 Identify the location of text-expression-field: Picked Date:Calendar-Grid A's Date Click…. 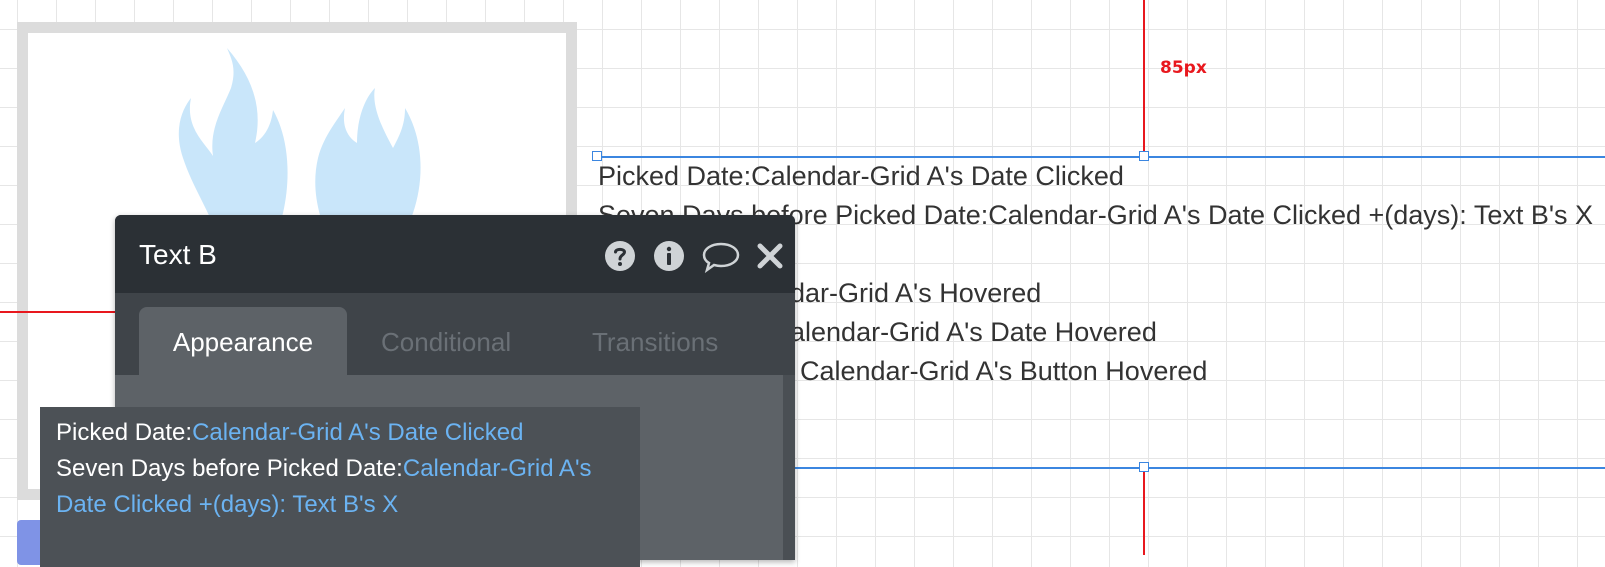
(340, 487).